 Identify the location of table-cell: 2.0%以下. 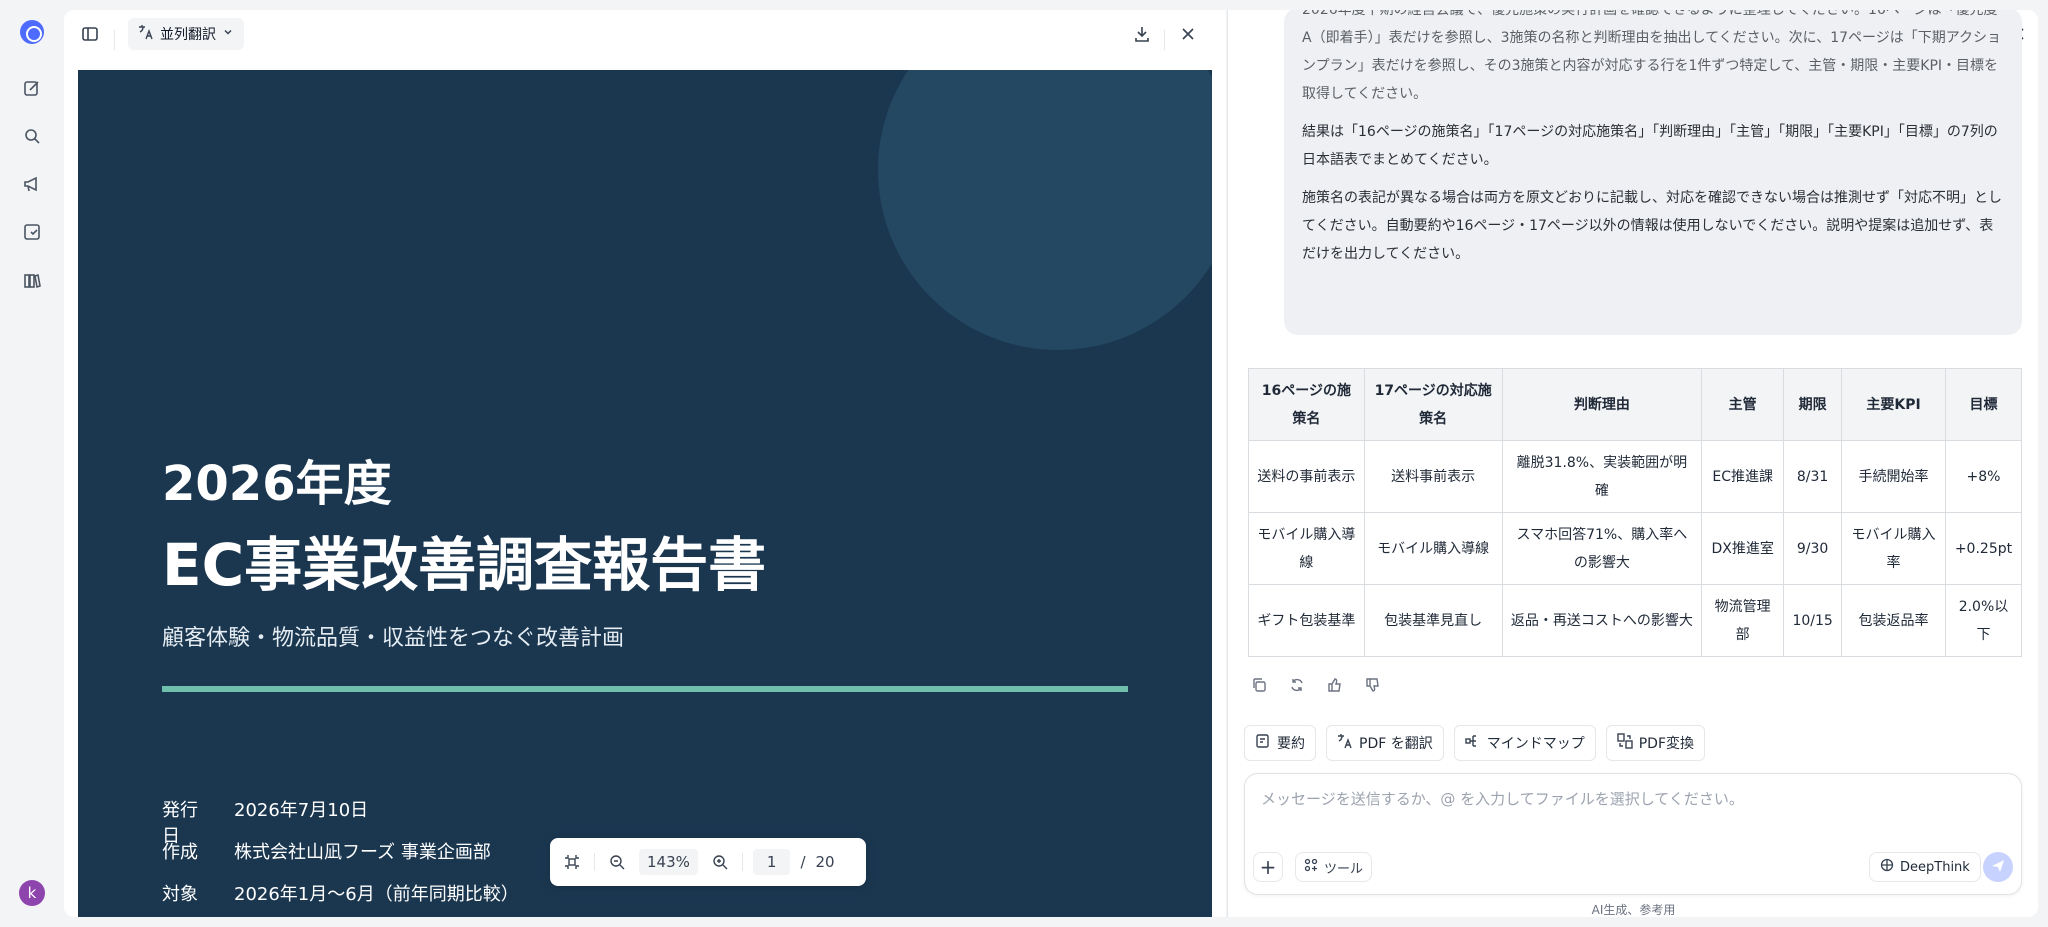
(1983, 620).